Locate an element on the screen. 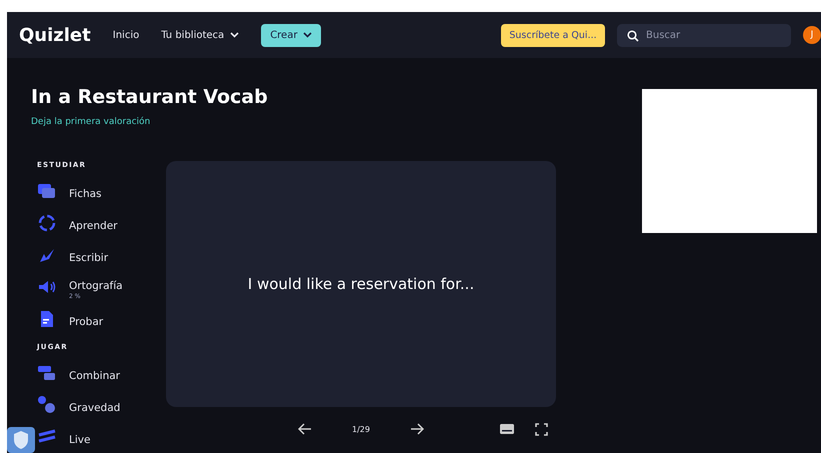 This screenshot has height=453, width=821. search-field: Buscar is located at coordinates (704, 35).